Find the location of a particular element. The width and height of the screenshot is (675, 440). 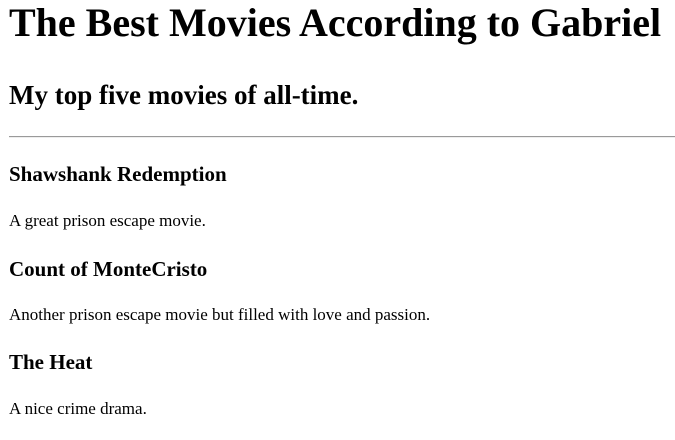

movie-description: A great prison escape movie. is located at coordinates (107, 220).